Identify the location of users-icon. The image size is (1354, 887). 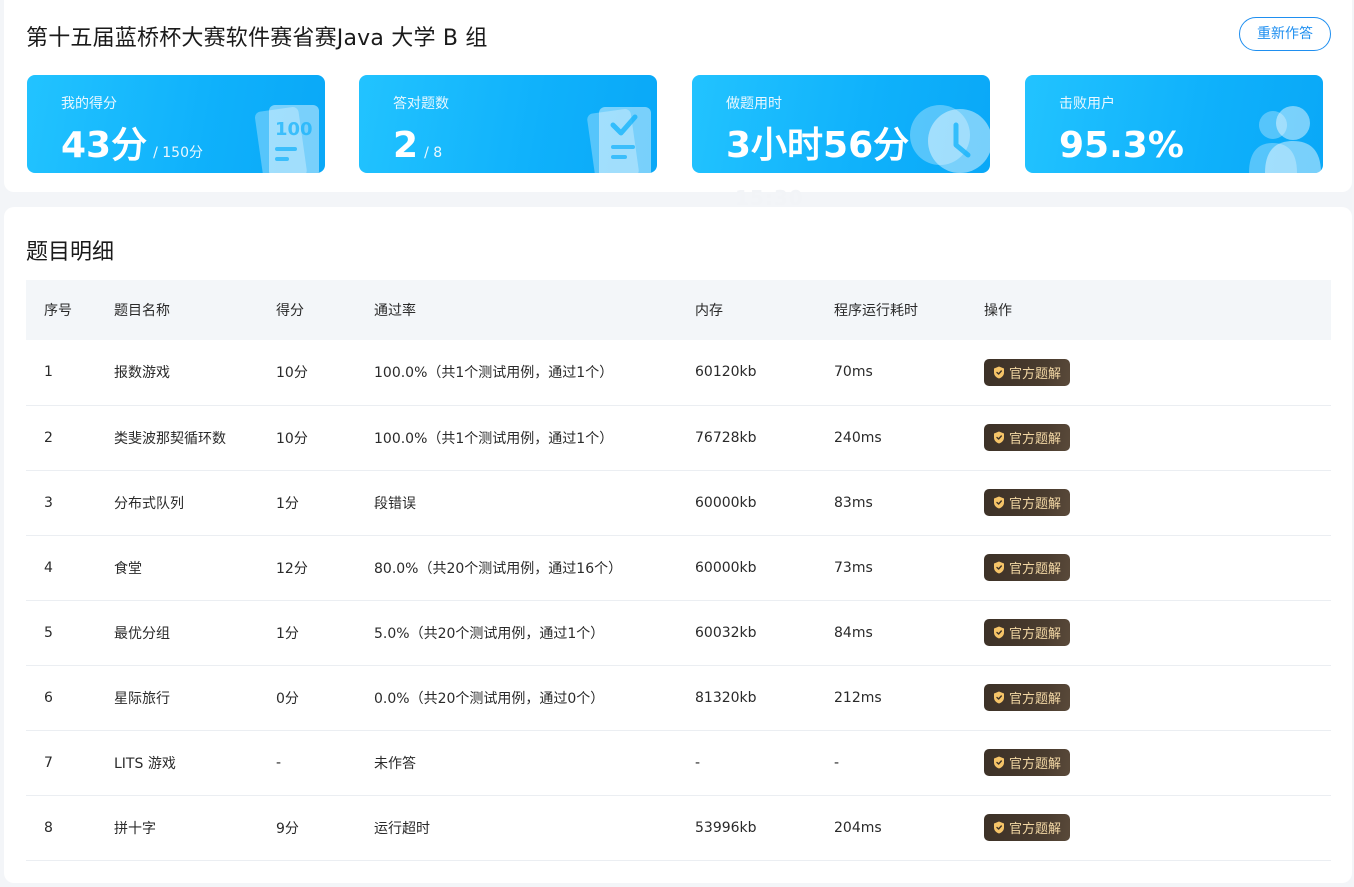
(1285, 139).